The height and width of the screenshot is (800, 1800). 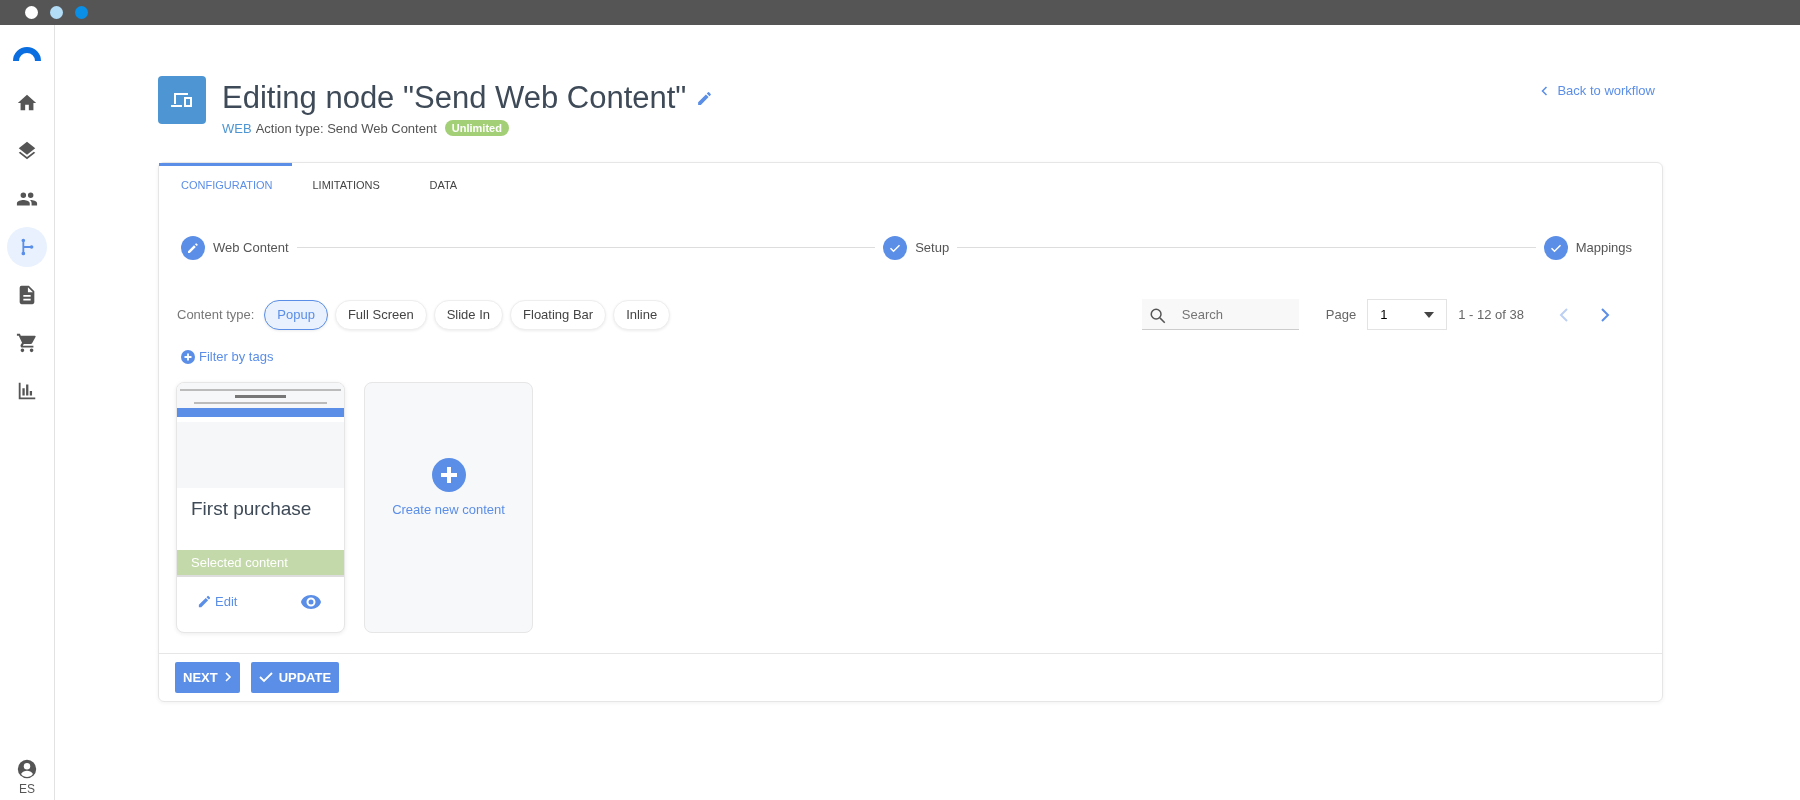 What do you see at coordinates (642, 314) in the screenshot?
I see `content-type-chip: Inline` at bounding box center [642, 314].